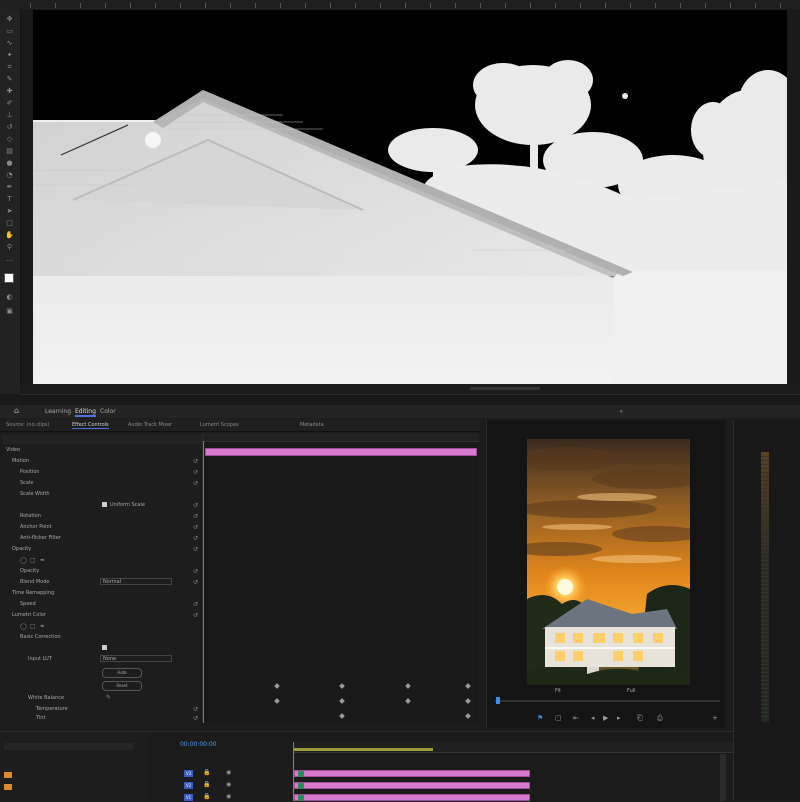  Describe the element at coordinates (104, 647) in the screenshot. I see `enable-checkbox` at that location.